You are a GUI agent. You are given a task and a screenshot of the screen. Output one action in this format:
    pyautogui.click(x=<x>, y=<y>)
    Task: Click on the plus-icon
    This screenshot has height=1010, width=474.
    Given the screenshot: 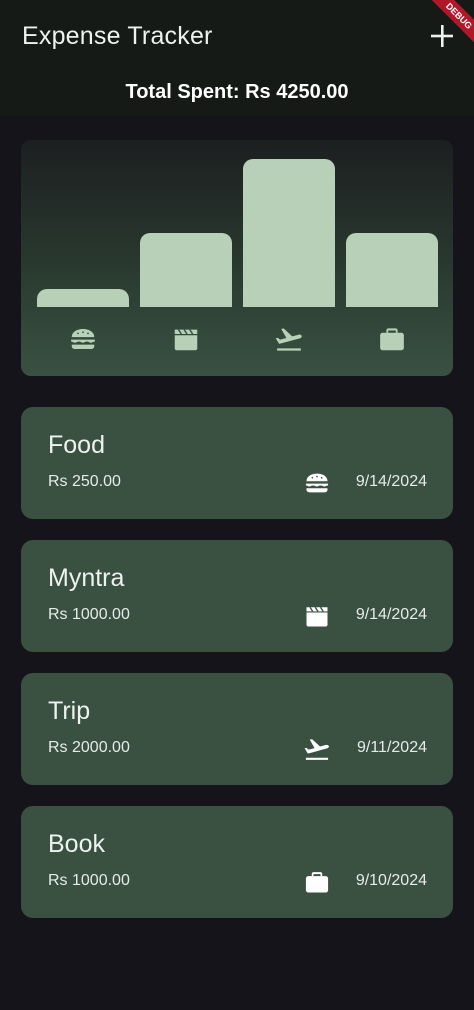 What is the action you would take?
    pyautogui.click(x=442, y=36)
    